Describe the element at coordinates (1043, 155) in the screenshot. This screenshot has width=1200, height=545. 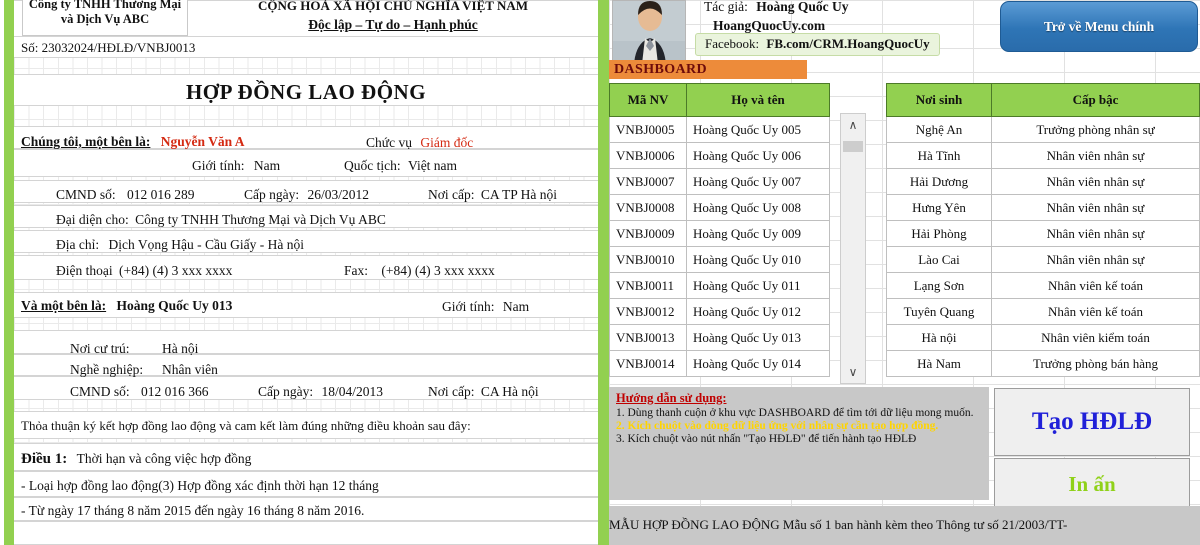
I see `table-row: Hà Tĩnh Nhân viên nhân sự` at that location.